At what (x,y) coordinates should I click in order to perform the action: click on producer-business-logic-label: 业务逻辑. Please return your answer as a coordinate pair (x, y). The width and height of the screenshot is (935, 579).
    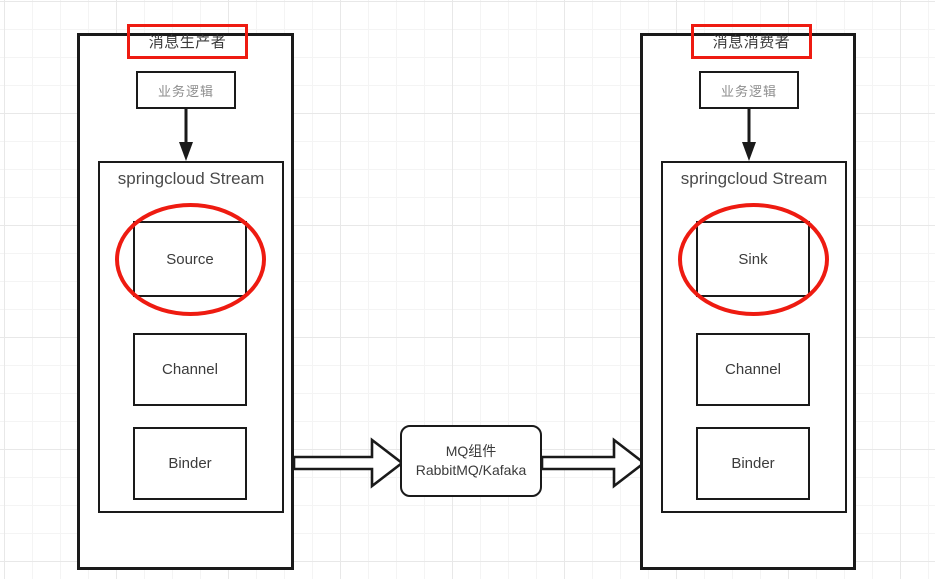
    Looking at the image, I should click on (185, 91).